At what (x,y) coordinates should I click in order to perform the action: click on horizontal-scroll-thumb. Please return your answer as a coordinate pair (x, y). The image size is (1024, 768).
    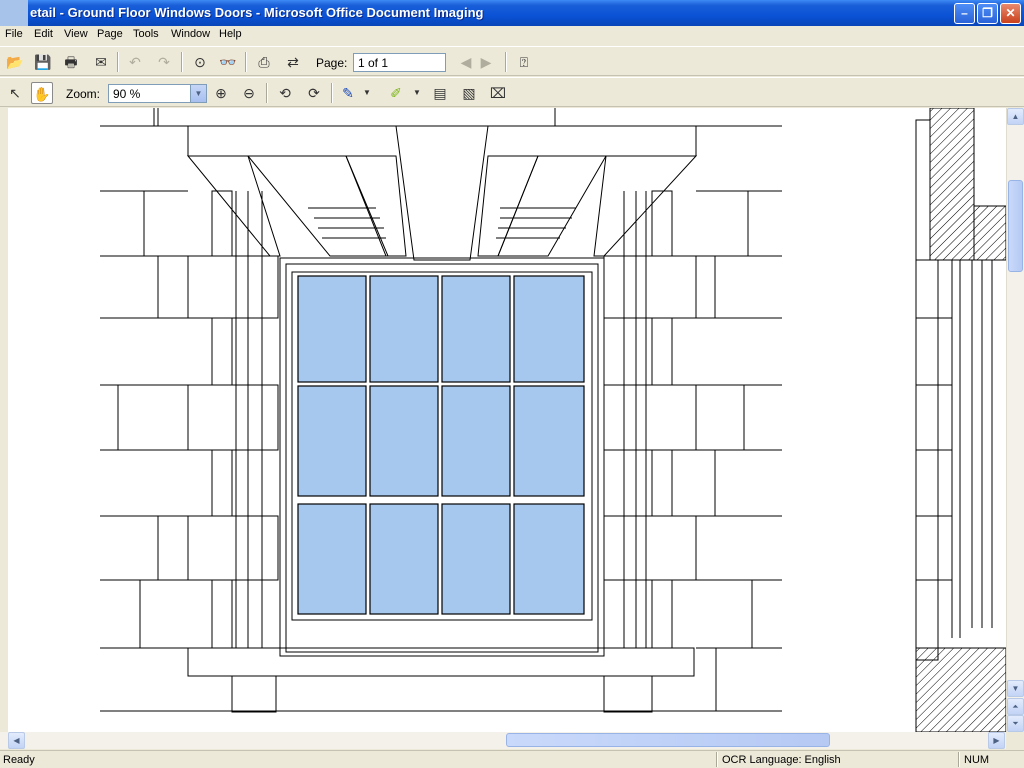
    Looking at the image, I should click on (668, 740).